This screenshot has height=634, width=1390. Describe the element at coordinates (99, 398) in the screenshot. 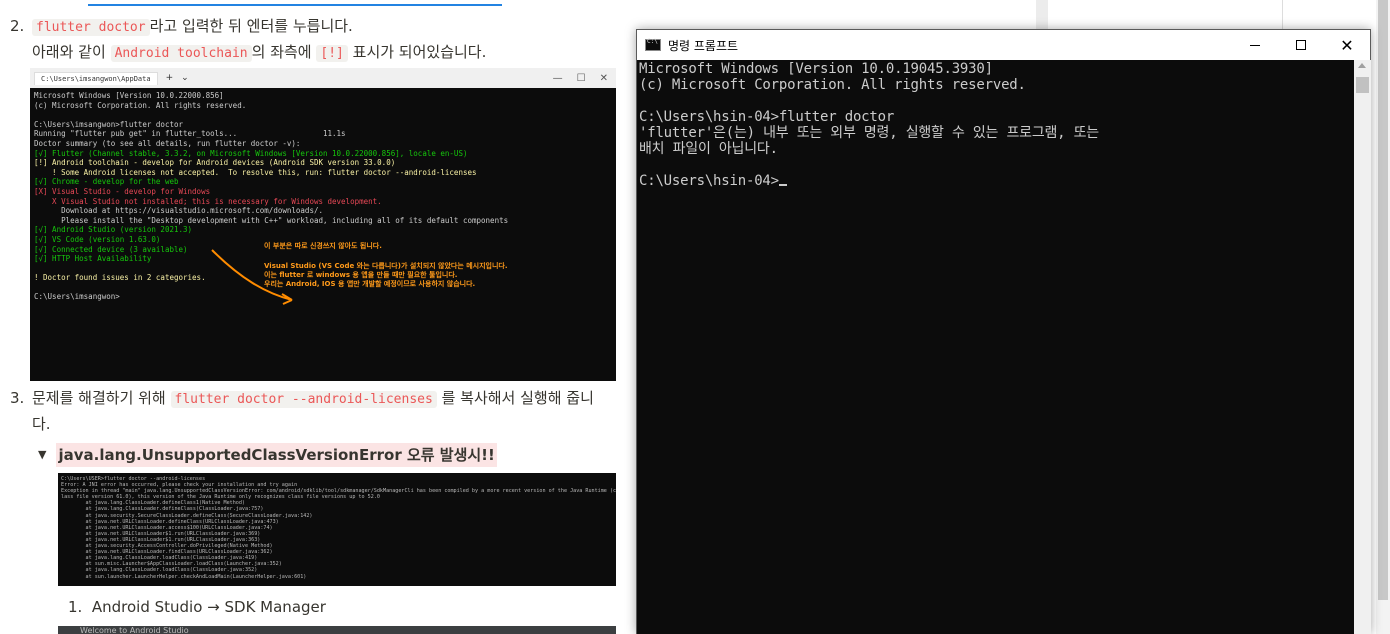

I see `step-text: 문제를 해결하기 위해` at that location.